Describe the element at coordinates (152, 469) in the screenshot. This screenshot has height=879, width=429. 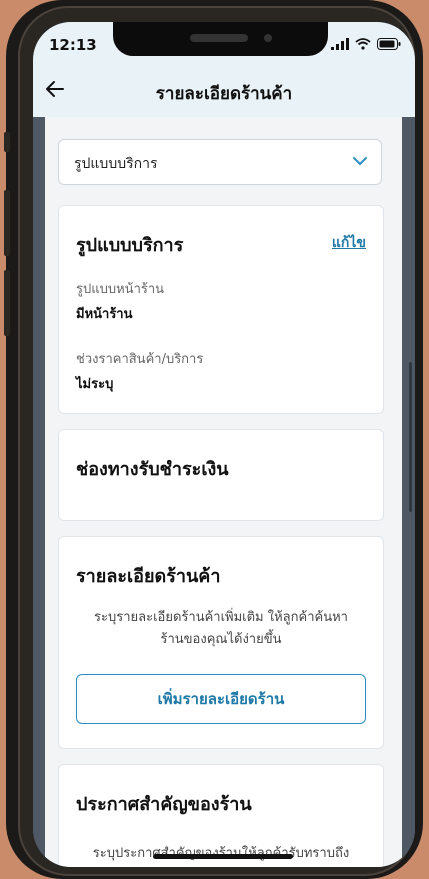
I see `payment-card-title: ช่องทางรับชำระเงิน` at that location.